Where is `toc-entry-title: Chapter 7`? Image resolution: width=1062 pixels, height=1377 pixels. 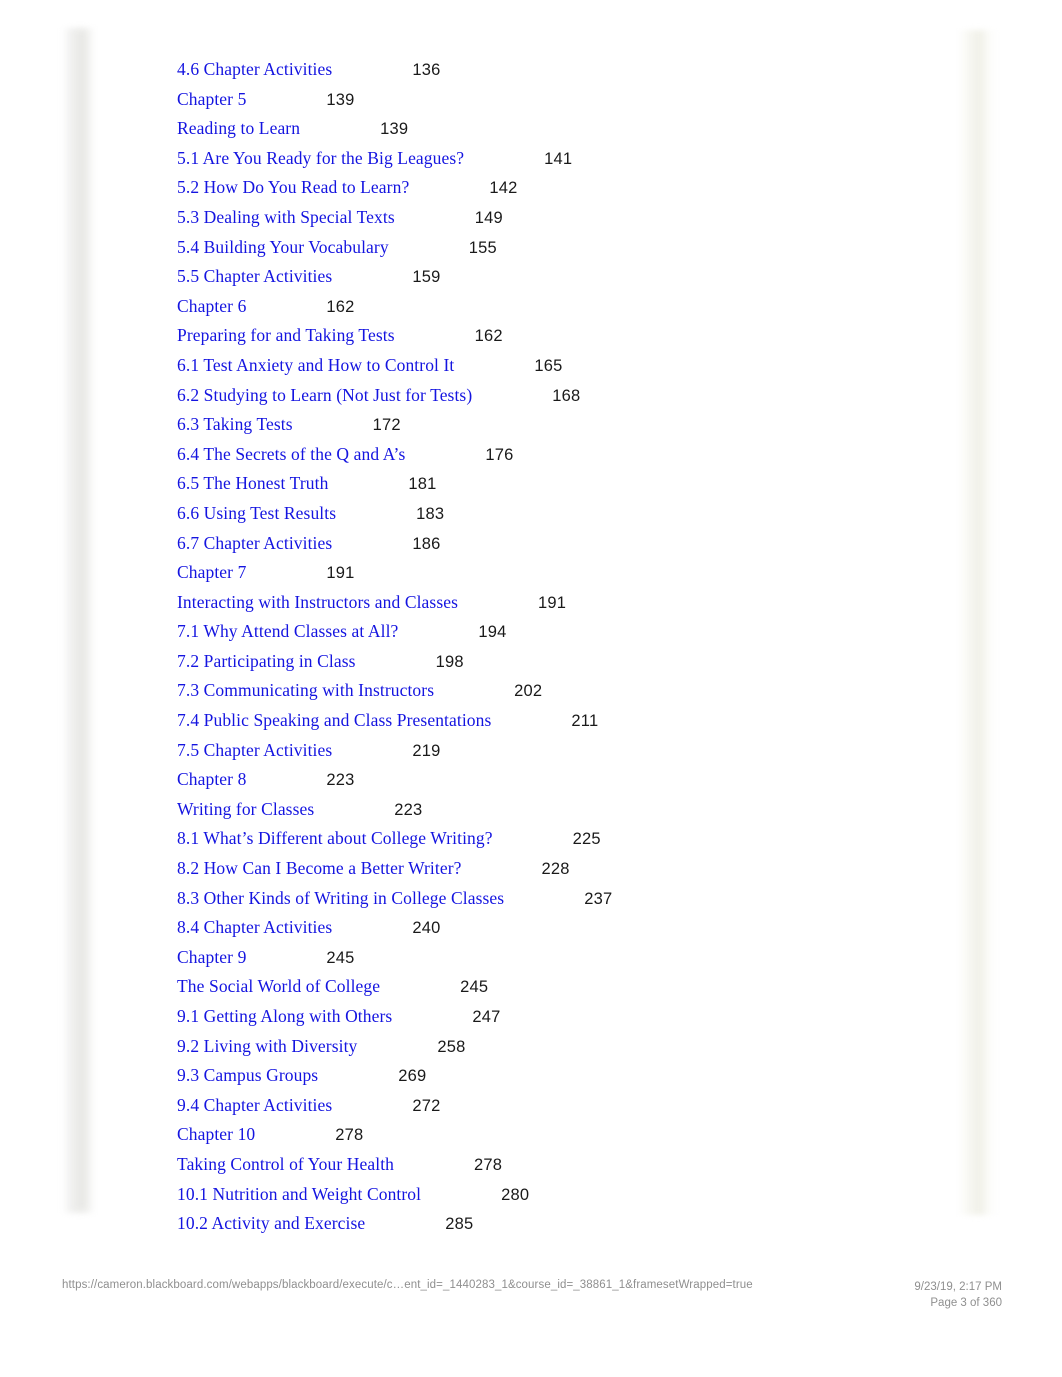
toc-entry-title: Chapter 7 is located at coordinates (211, 572).